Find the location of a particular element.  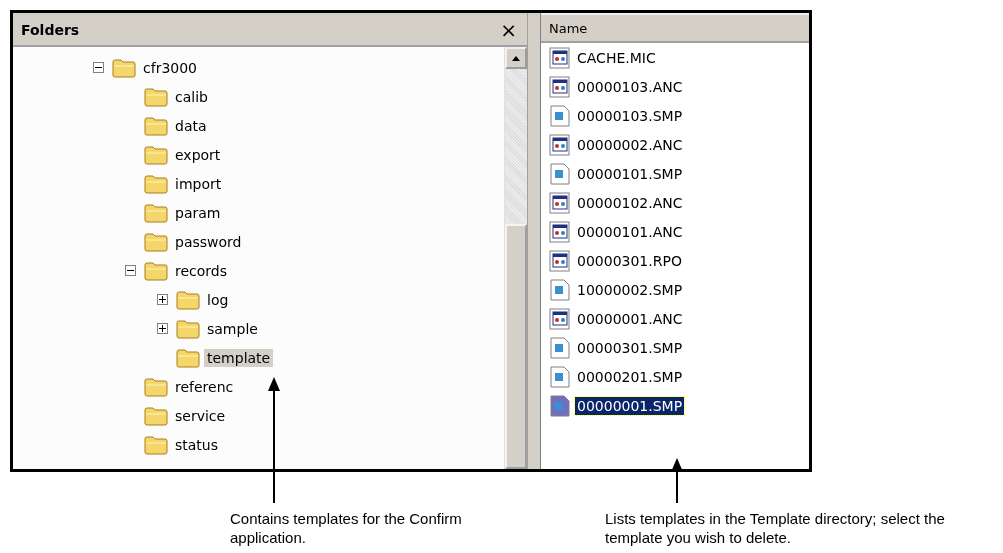

scrollbar is located at coordinates (515, 258).